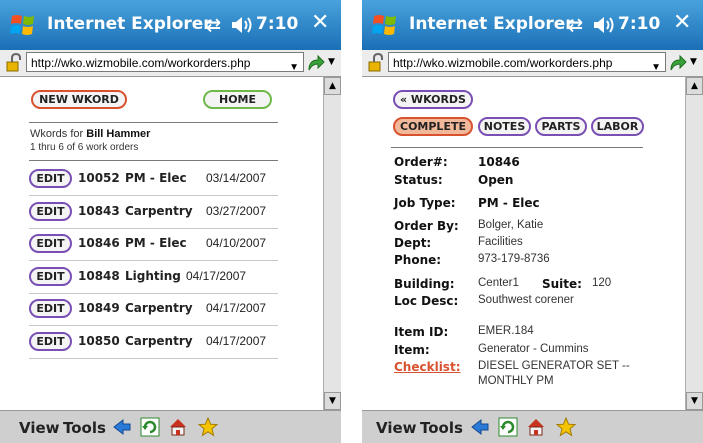 This screenshot has height=443, width=703. I want to click on range-text: 1 thru 6 of 6 work orders, so click(84, 147).